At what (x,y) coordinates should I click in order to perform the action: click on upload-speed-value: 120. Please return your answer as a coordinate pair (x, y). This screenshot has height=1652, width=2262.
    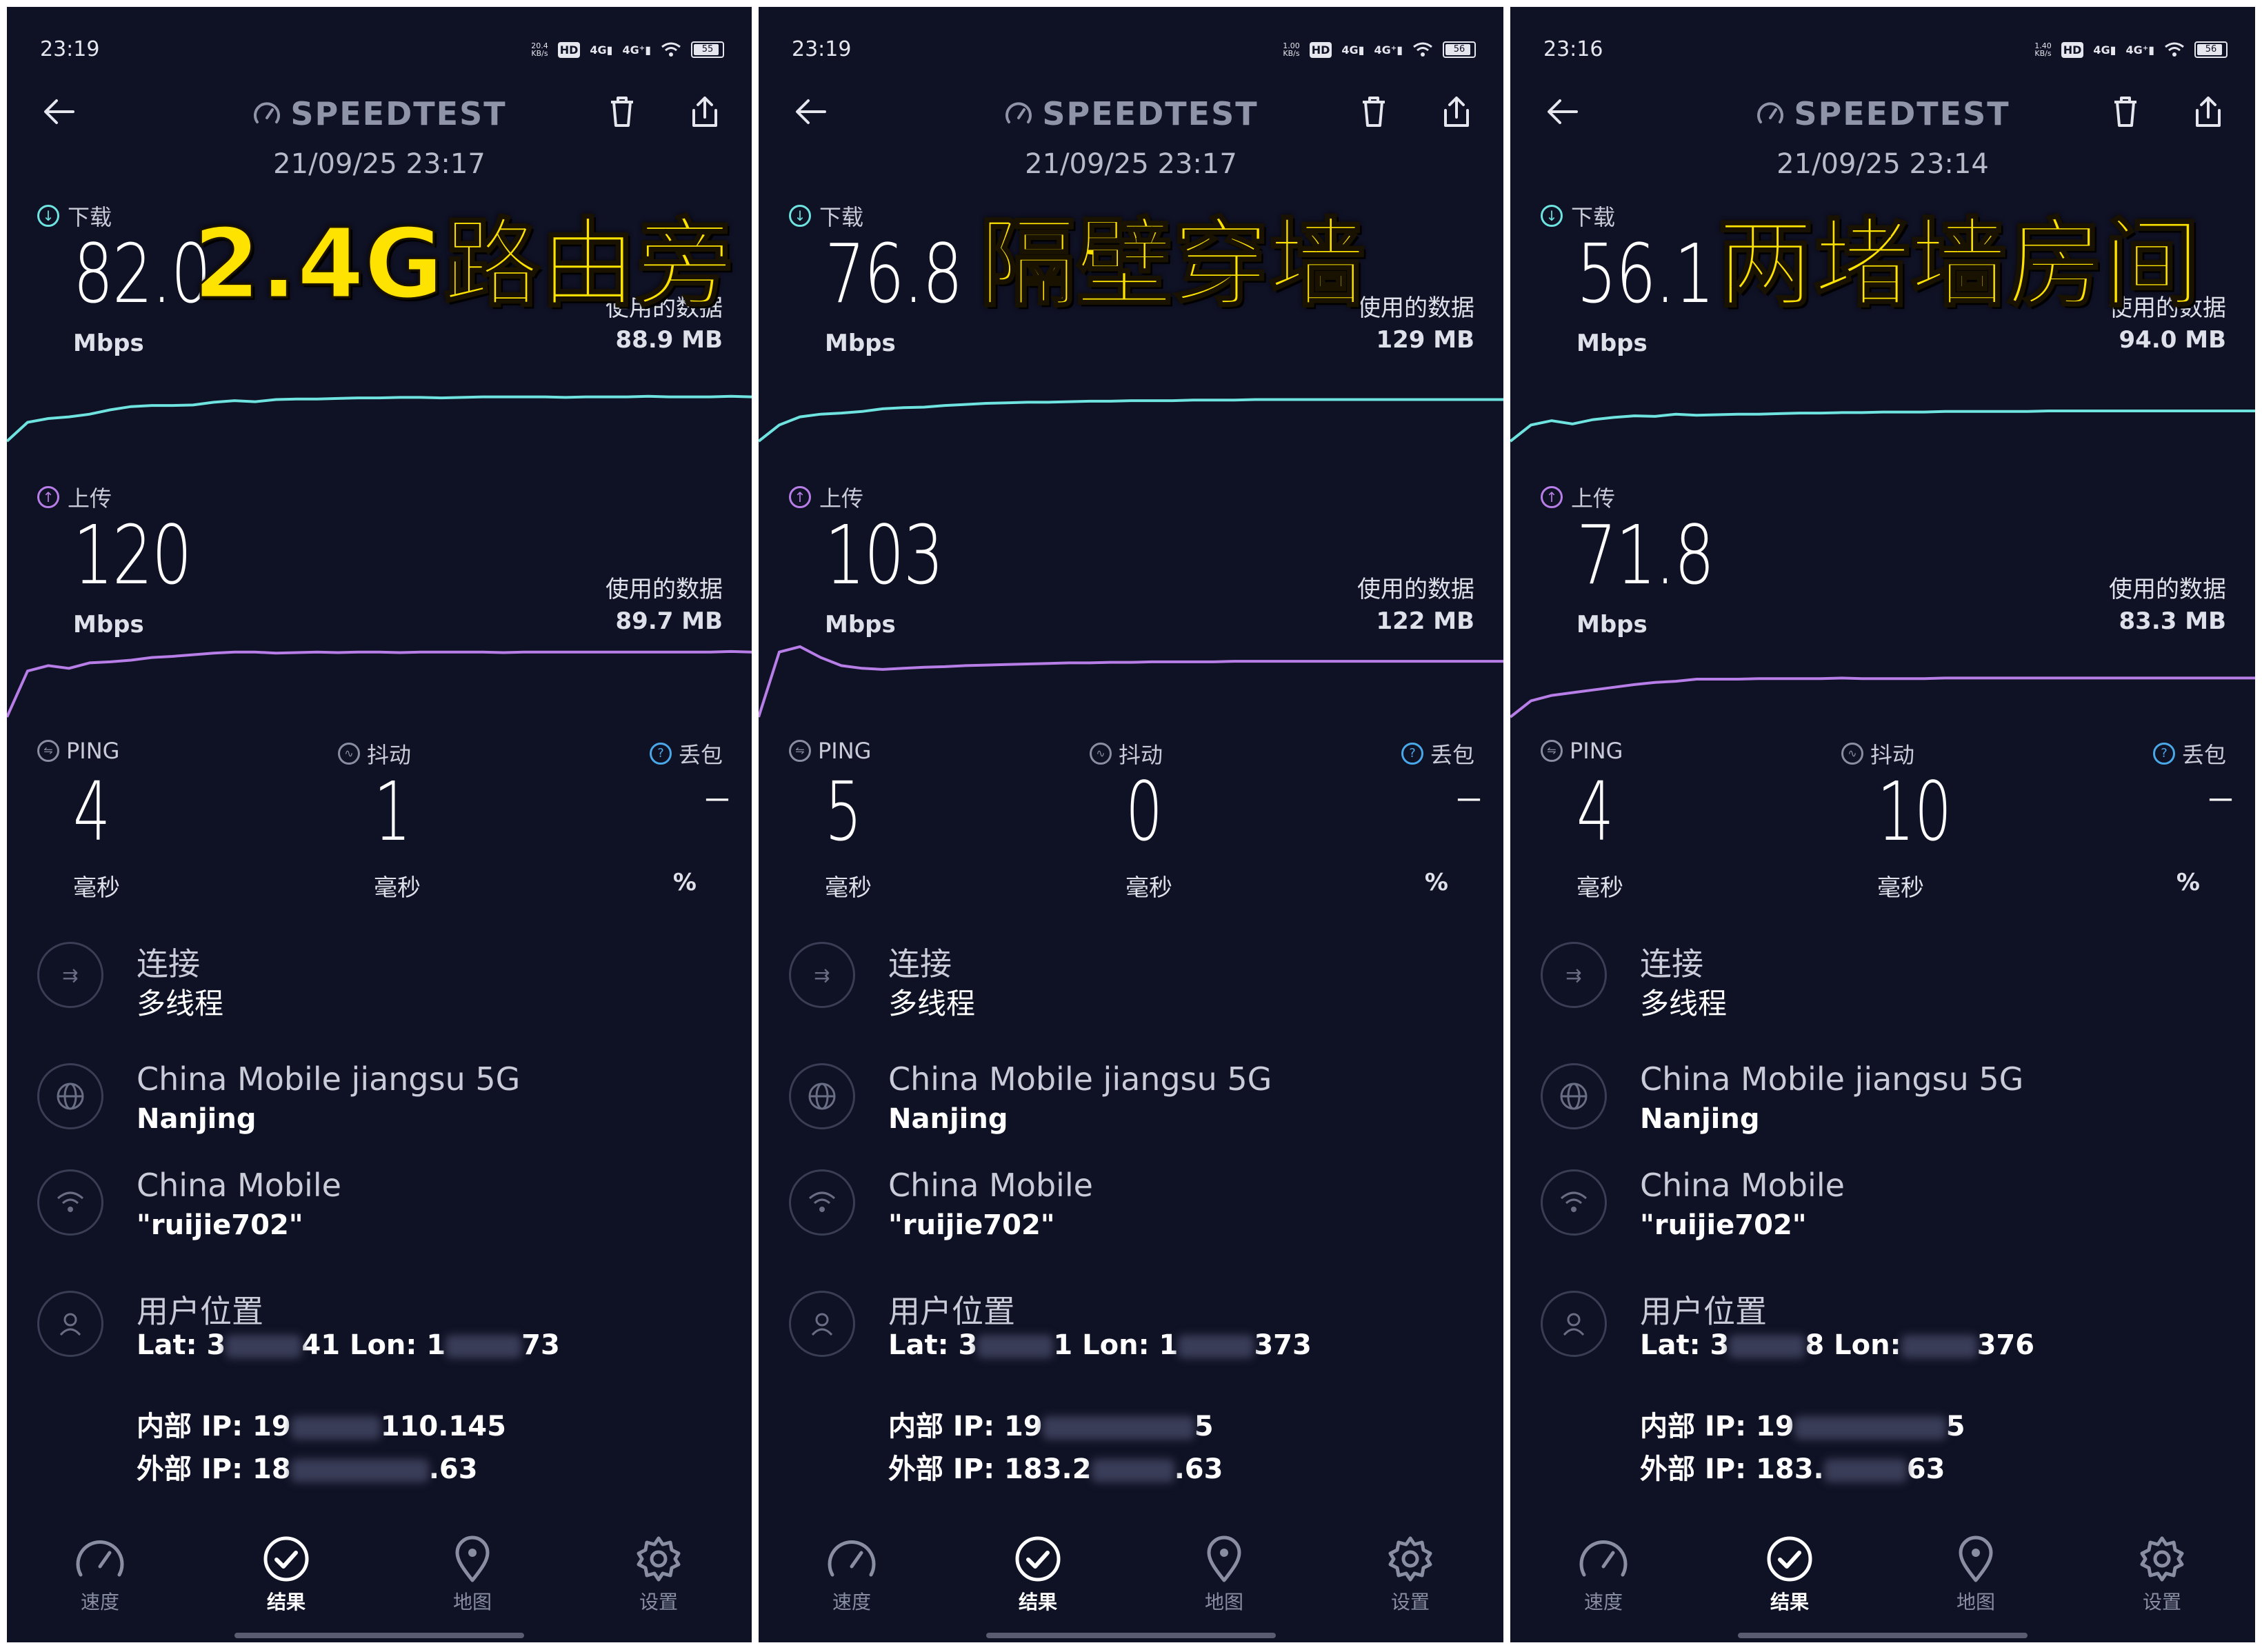
    Looking at the image, I should click on (132, 555).